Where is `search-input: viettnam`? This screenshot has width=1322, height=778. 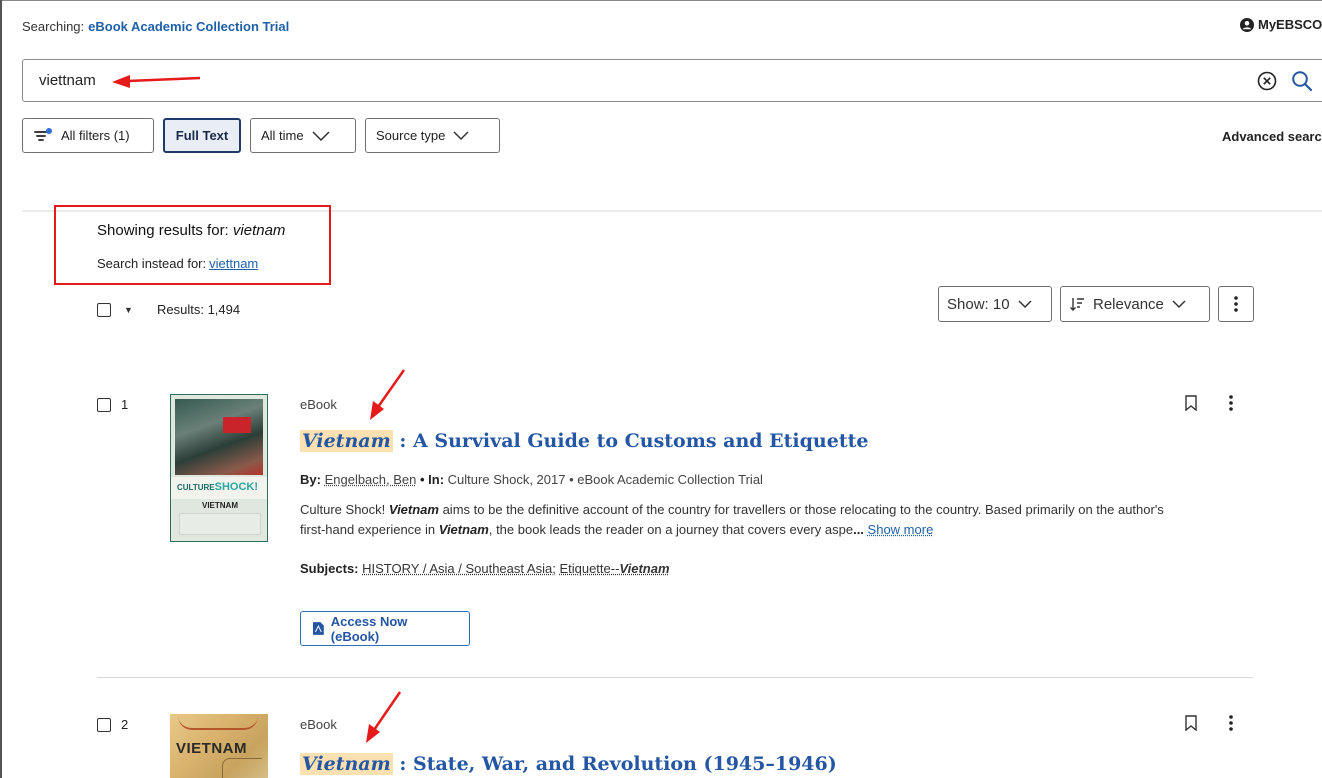 search-input: viettnam is located at coordinates (67, 80).